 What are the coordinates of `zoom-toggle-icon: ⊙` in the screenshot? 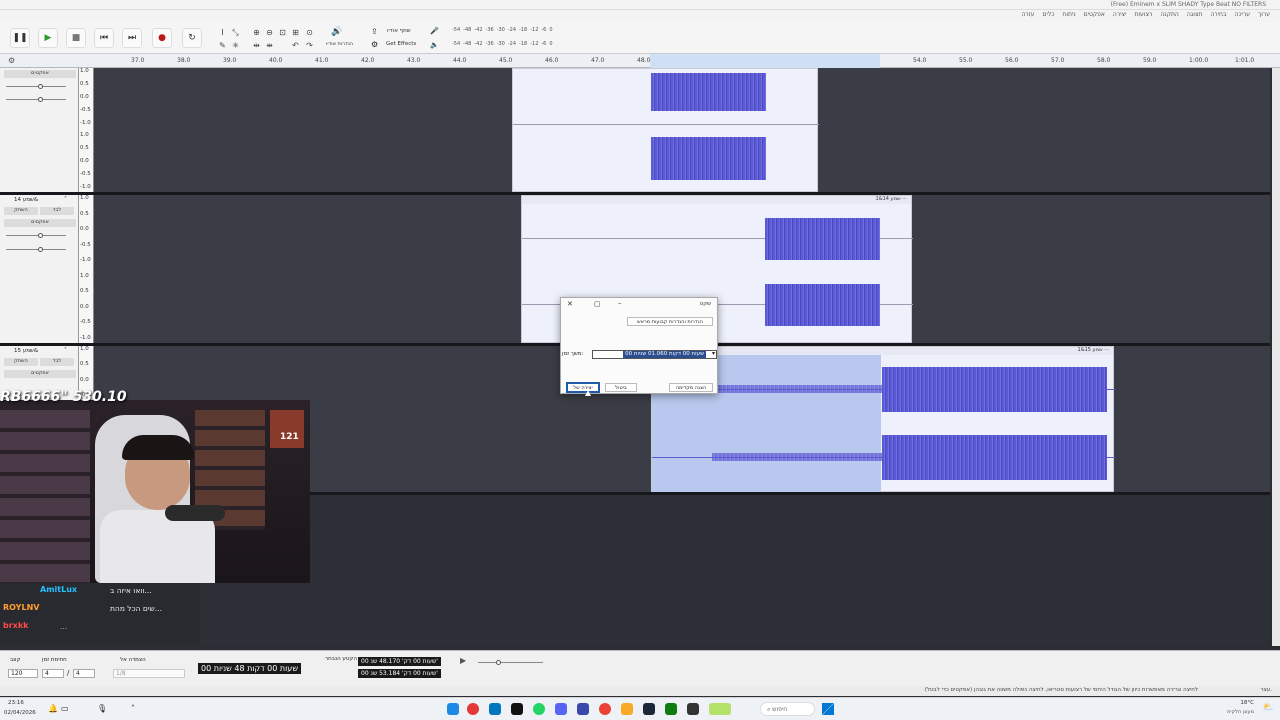 It's located at (309, 32).